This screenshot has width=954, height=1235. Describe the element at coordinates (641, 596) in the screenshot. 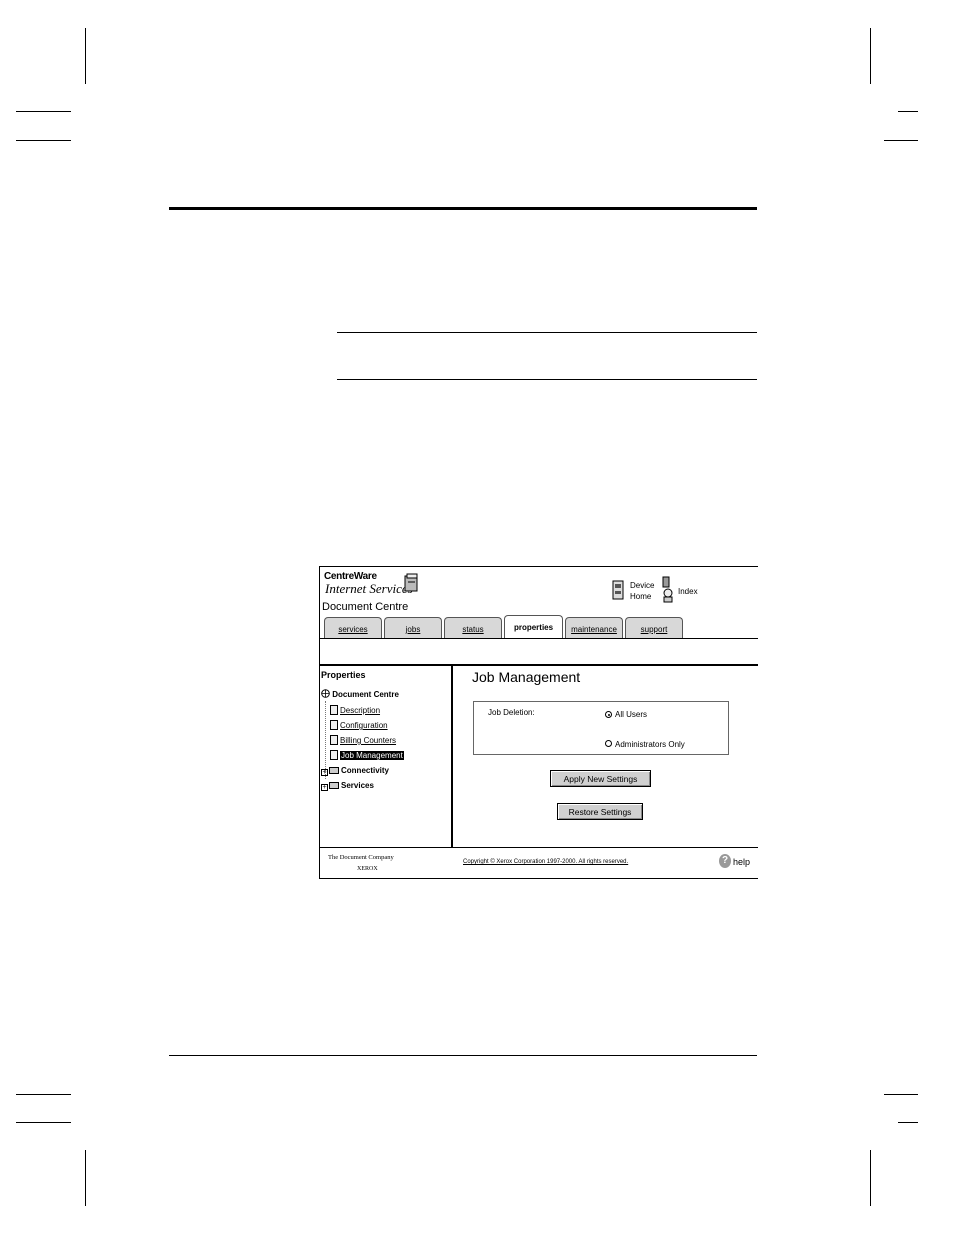

I see `device-home-label-2: Home` at that location.